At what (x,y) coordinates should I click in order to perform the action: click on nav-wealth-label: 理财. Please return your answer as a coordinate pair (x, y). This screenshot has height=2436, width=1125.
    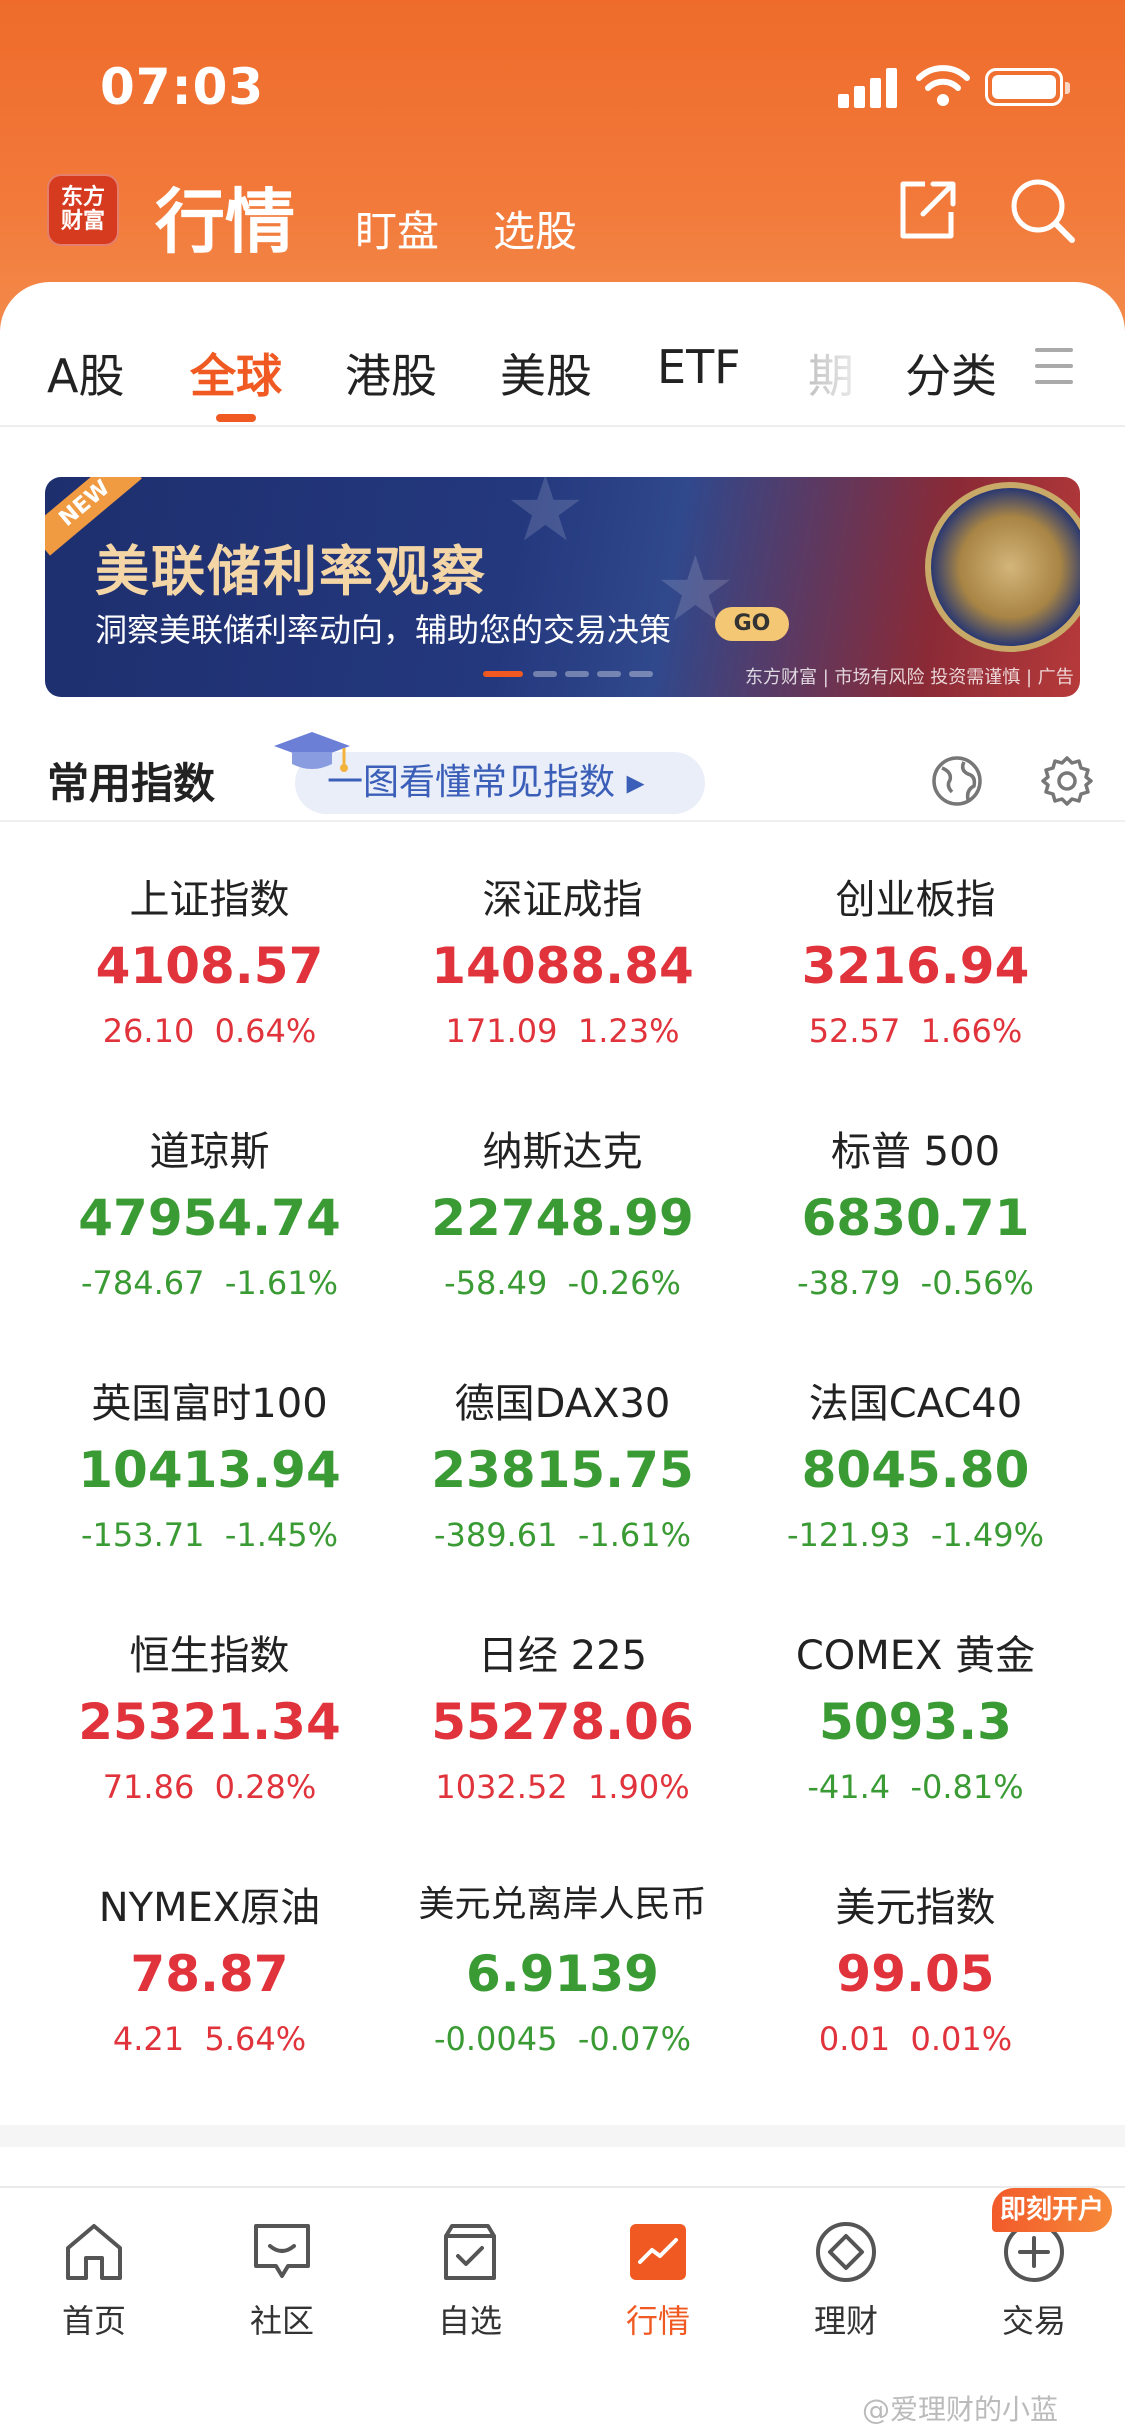
    Looking at the image, I should click on (845, 2321).